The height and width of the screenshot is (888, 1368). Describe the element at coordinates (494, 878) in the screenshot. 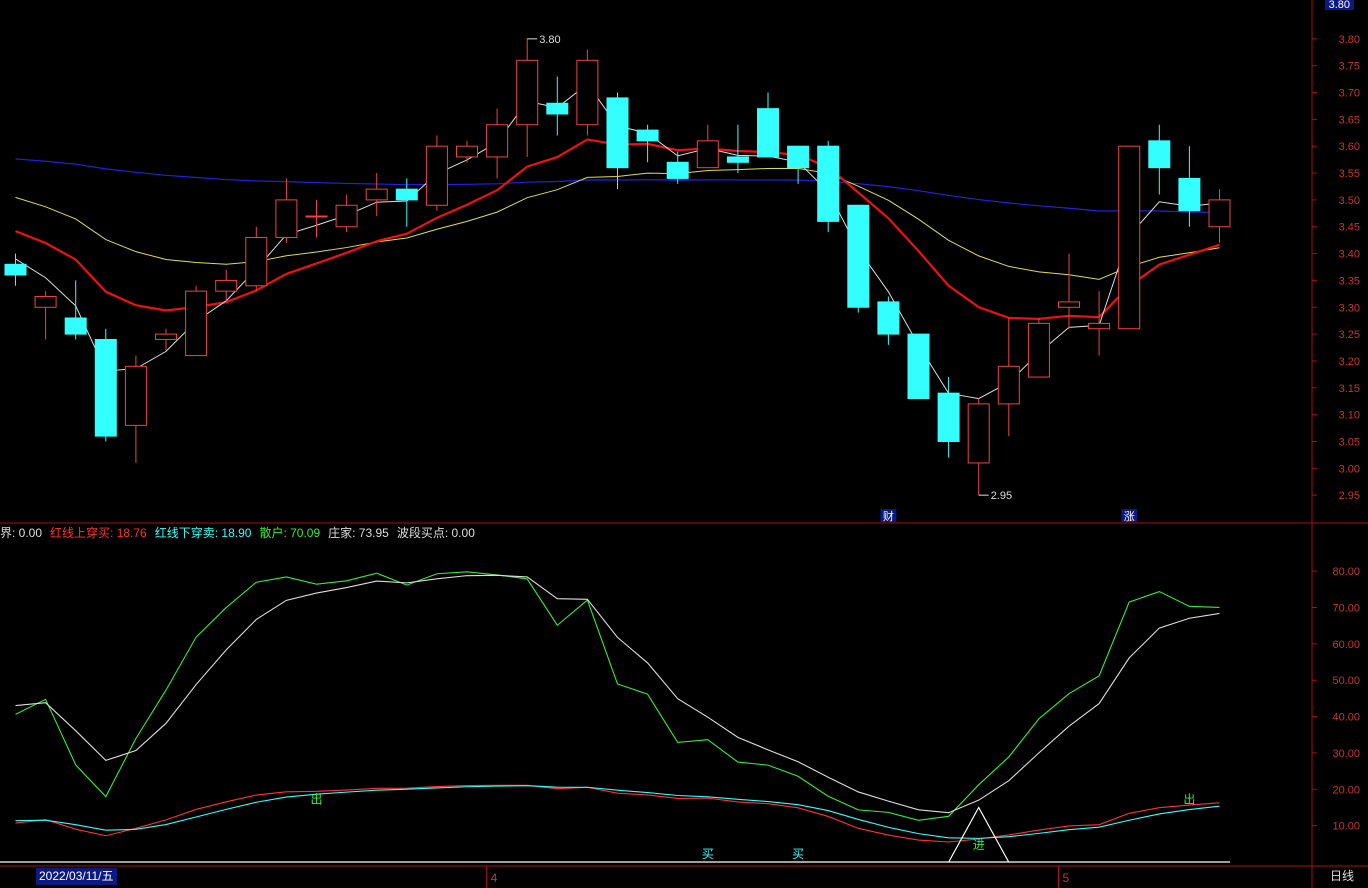

I see `month-label: 4` at that location.